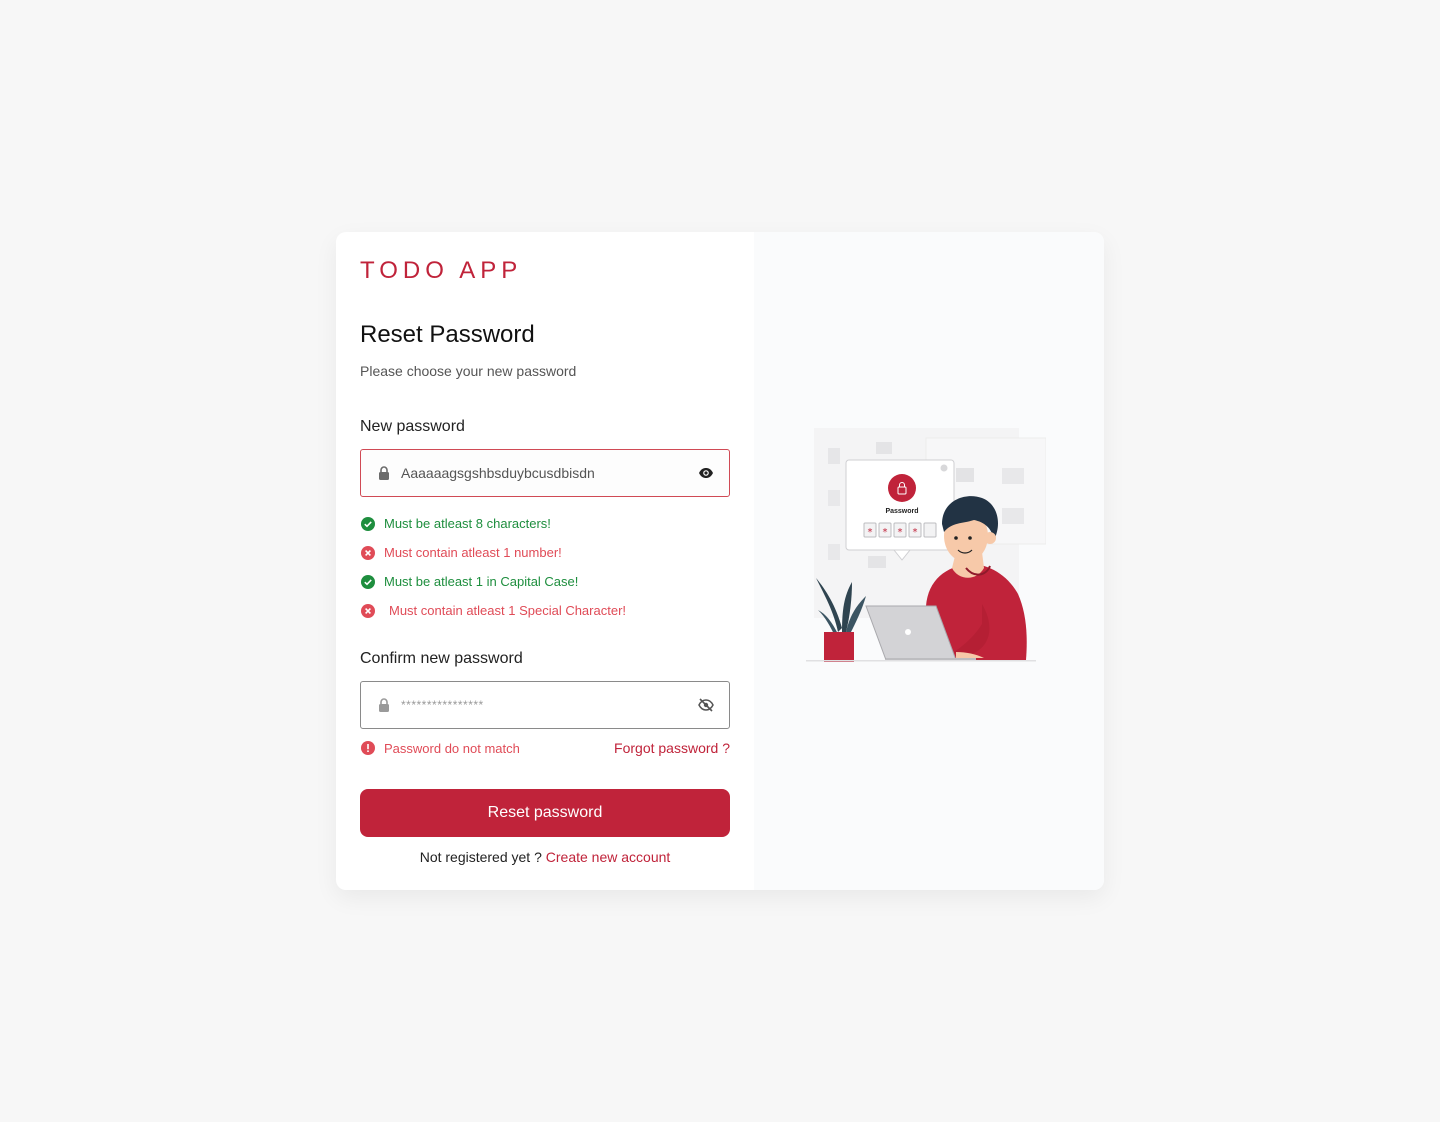 This screenshot has width=1440, height=1122. What do you see at coordinates (672, 748) in the screenshot?
I see `forgot-password-link: Forgot password ?` at bounding box center [672, 748].